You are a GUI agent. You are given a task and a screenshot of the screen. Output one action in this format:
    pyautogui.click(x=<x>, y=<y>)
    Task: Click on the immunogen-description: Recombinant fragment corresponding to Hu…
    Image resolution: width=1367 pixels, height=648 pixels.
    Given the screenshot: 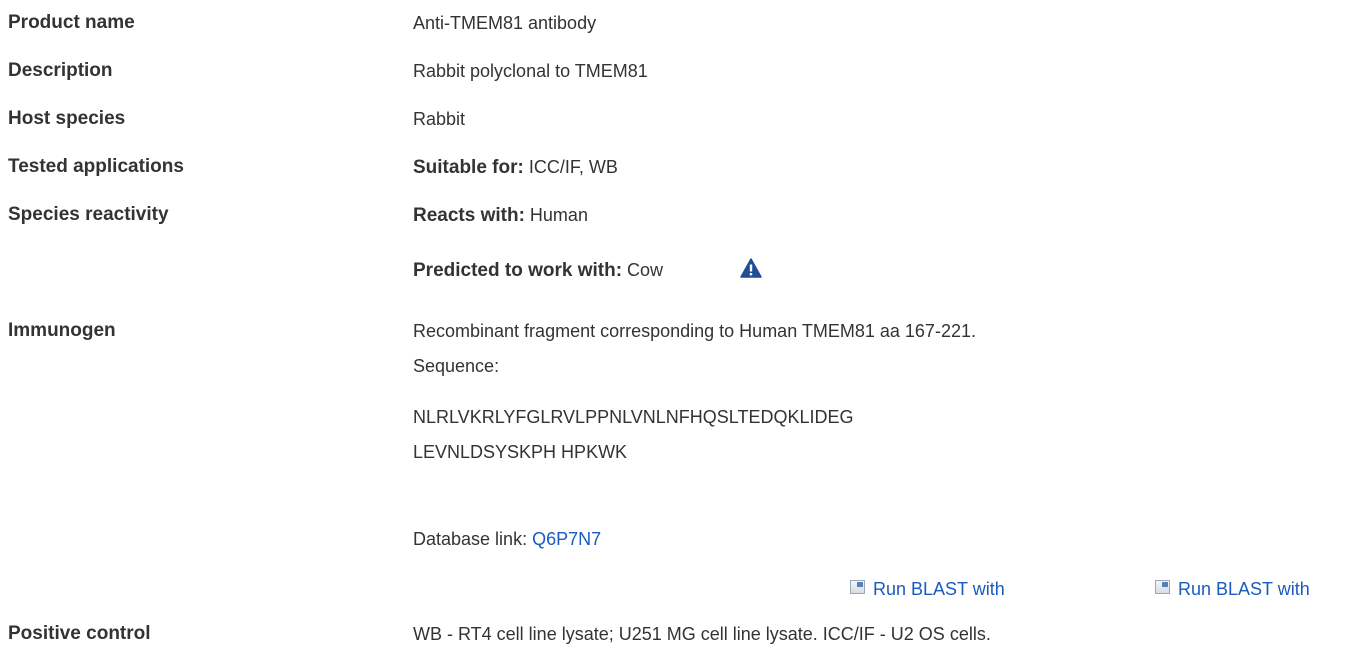 What is the action you would take?
    pyautogui.click(x=694, y=331)
    